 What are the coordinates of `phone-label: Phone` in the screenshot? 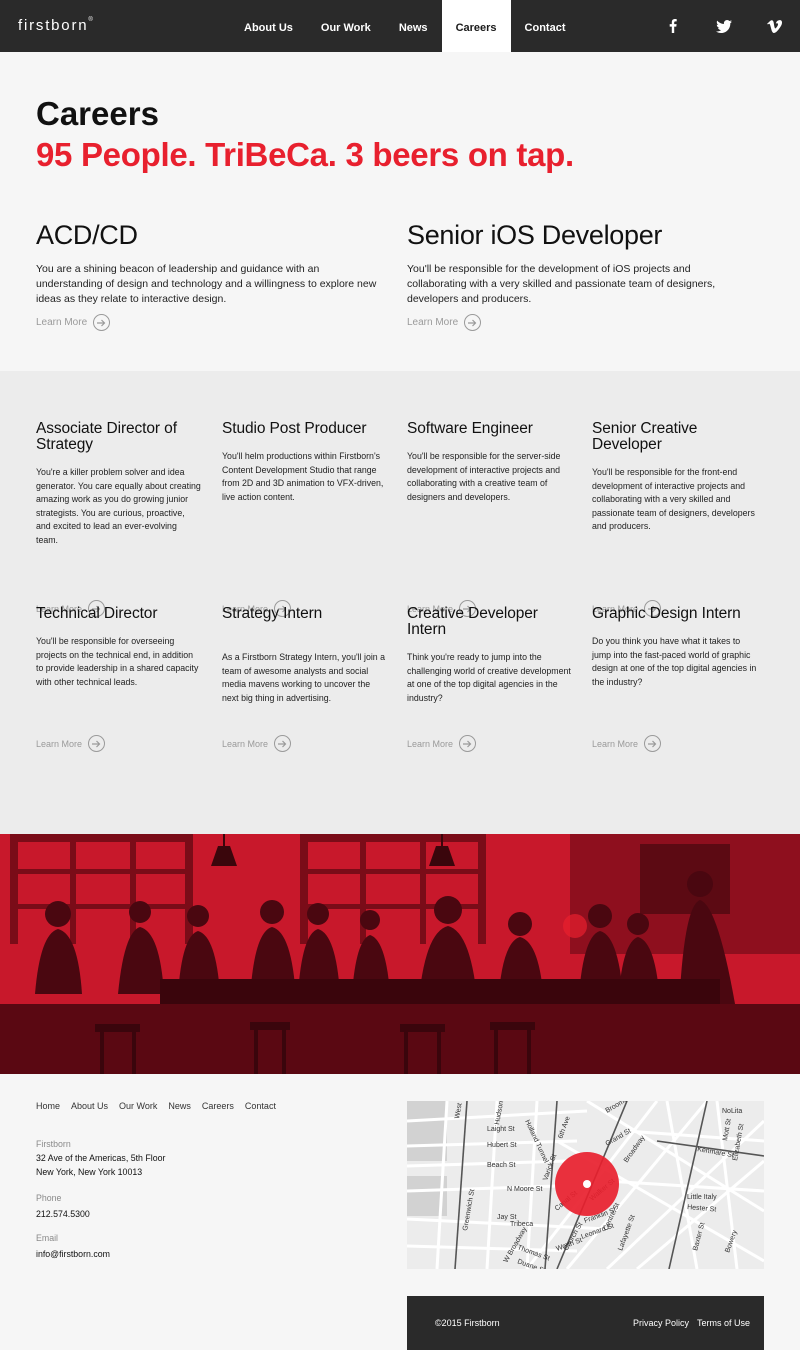 It's located at (49, 1198).